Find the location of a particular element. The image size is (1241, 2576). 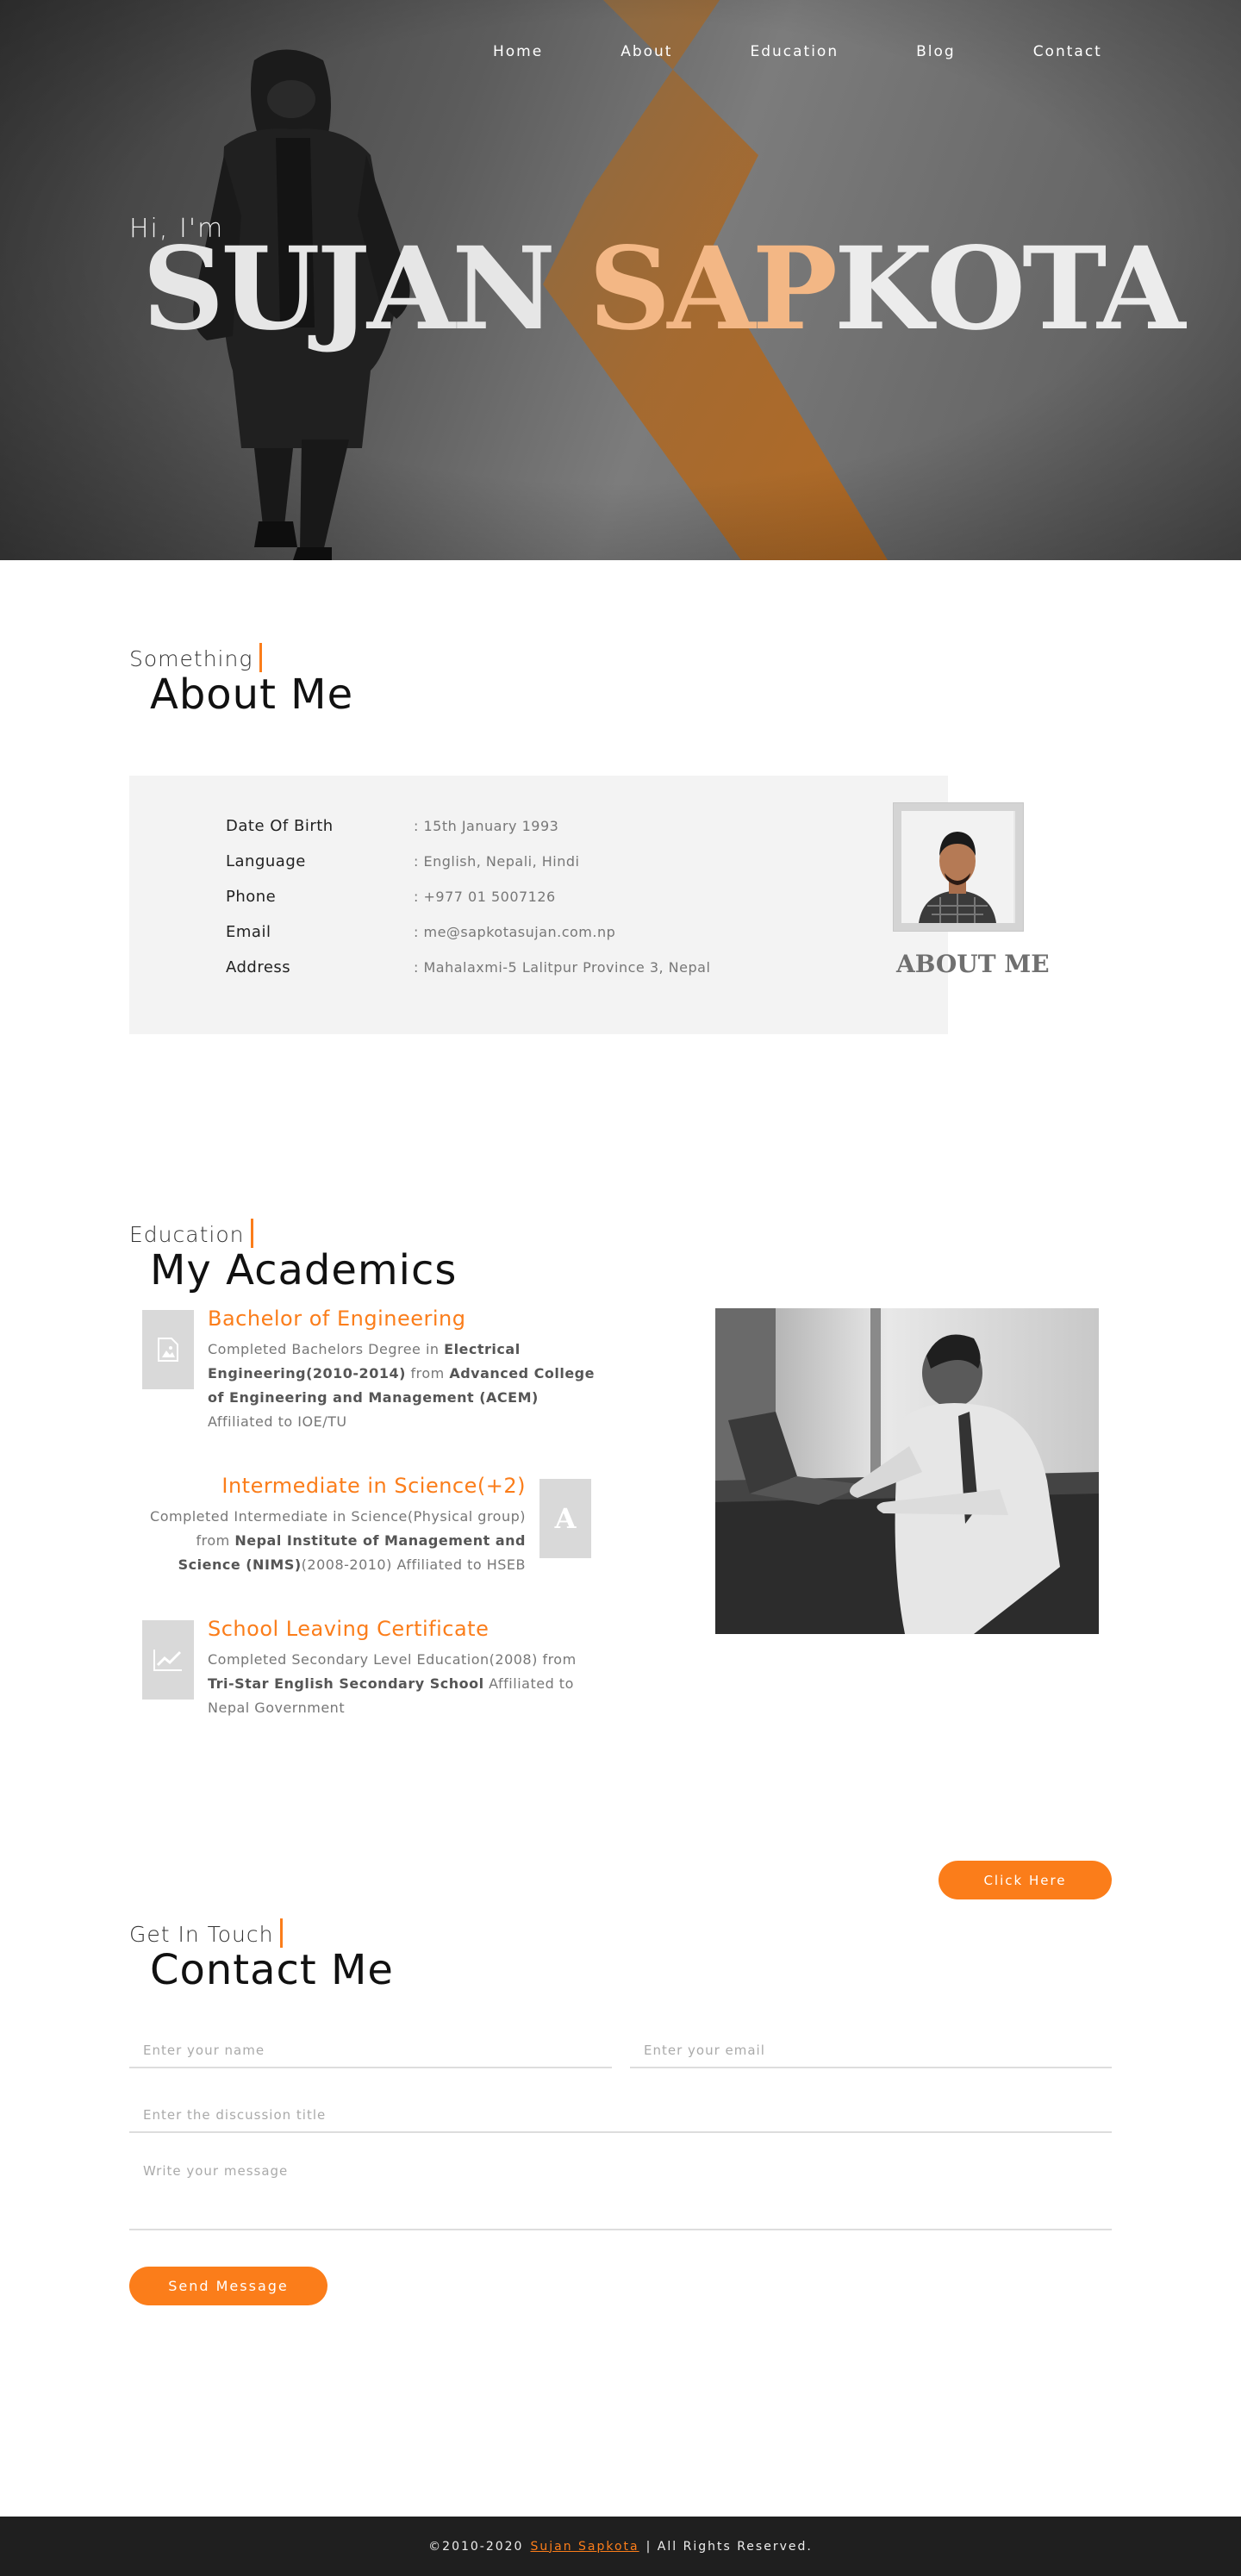

footer-rights: | All Rights Reserved. is located at coordinates (729, 2546).